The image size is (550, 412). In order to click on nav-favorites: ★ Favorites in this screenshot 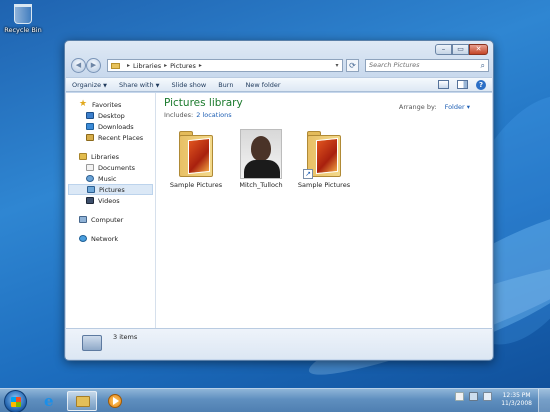, I will do `click(110, 104)`.